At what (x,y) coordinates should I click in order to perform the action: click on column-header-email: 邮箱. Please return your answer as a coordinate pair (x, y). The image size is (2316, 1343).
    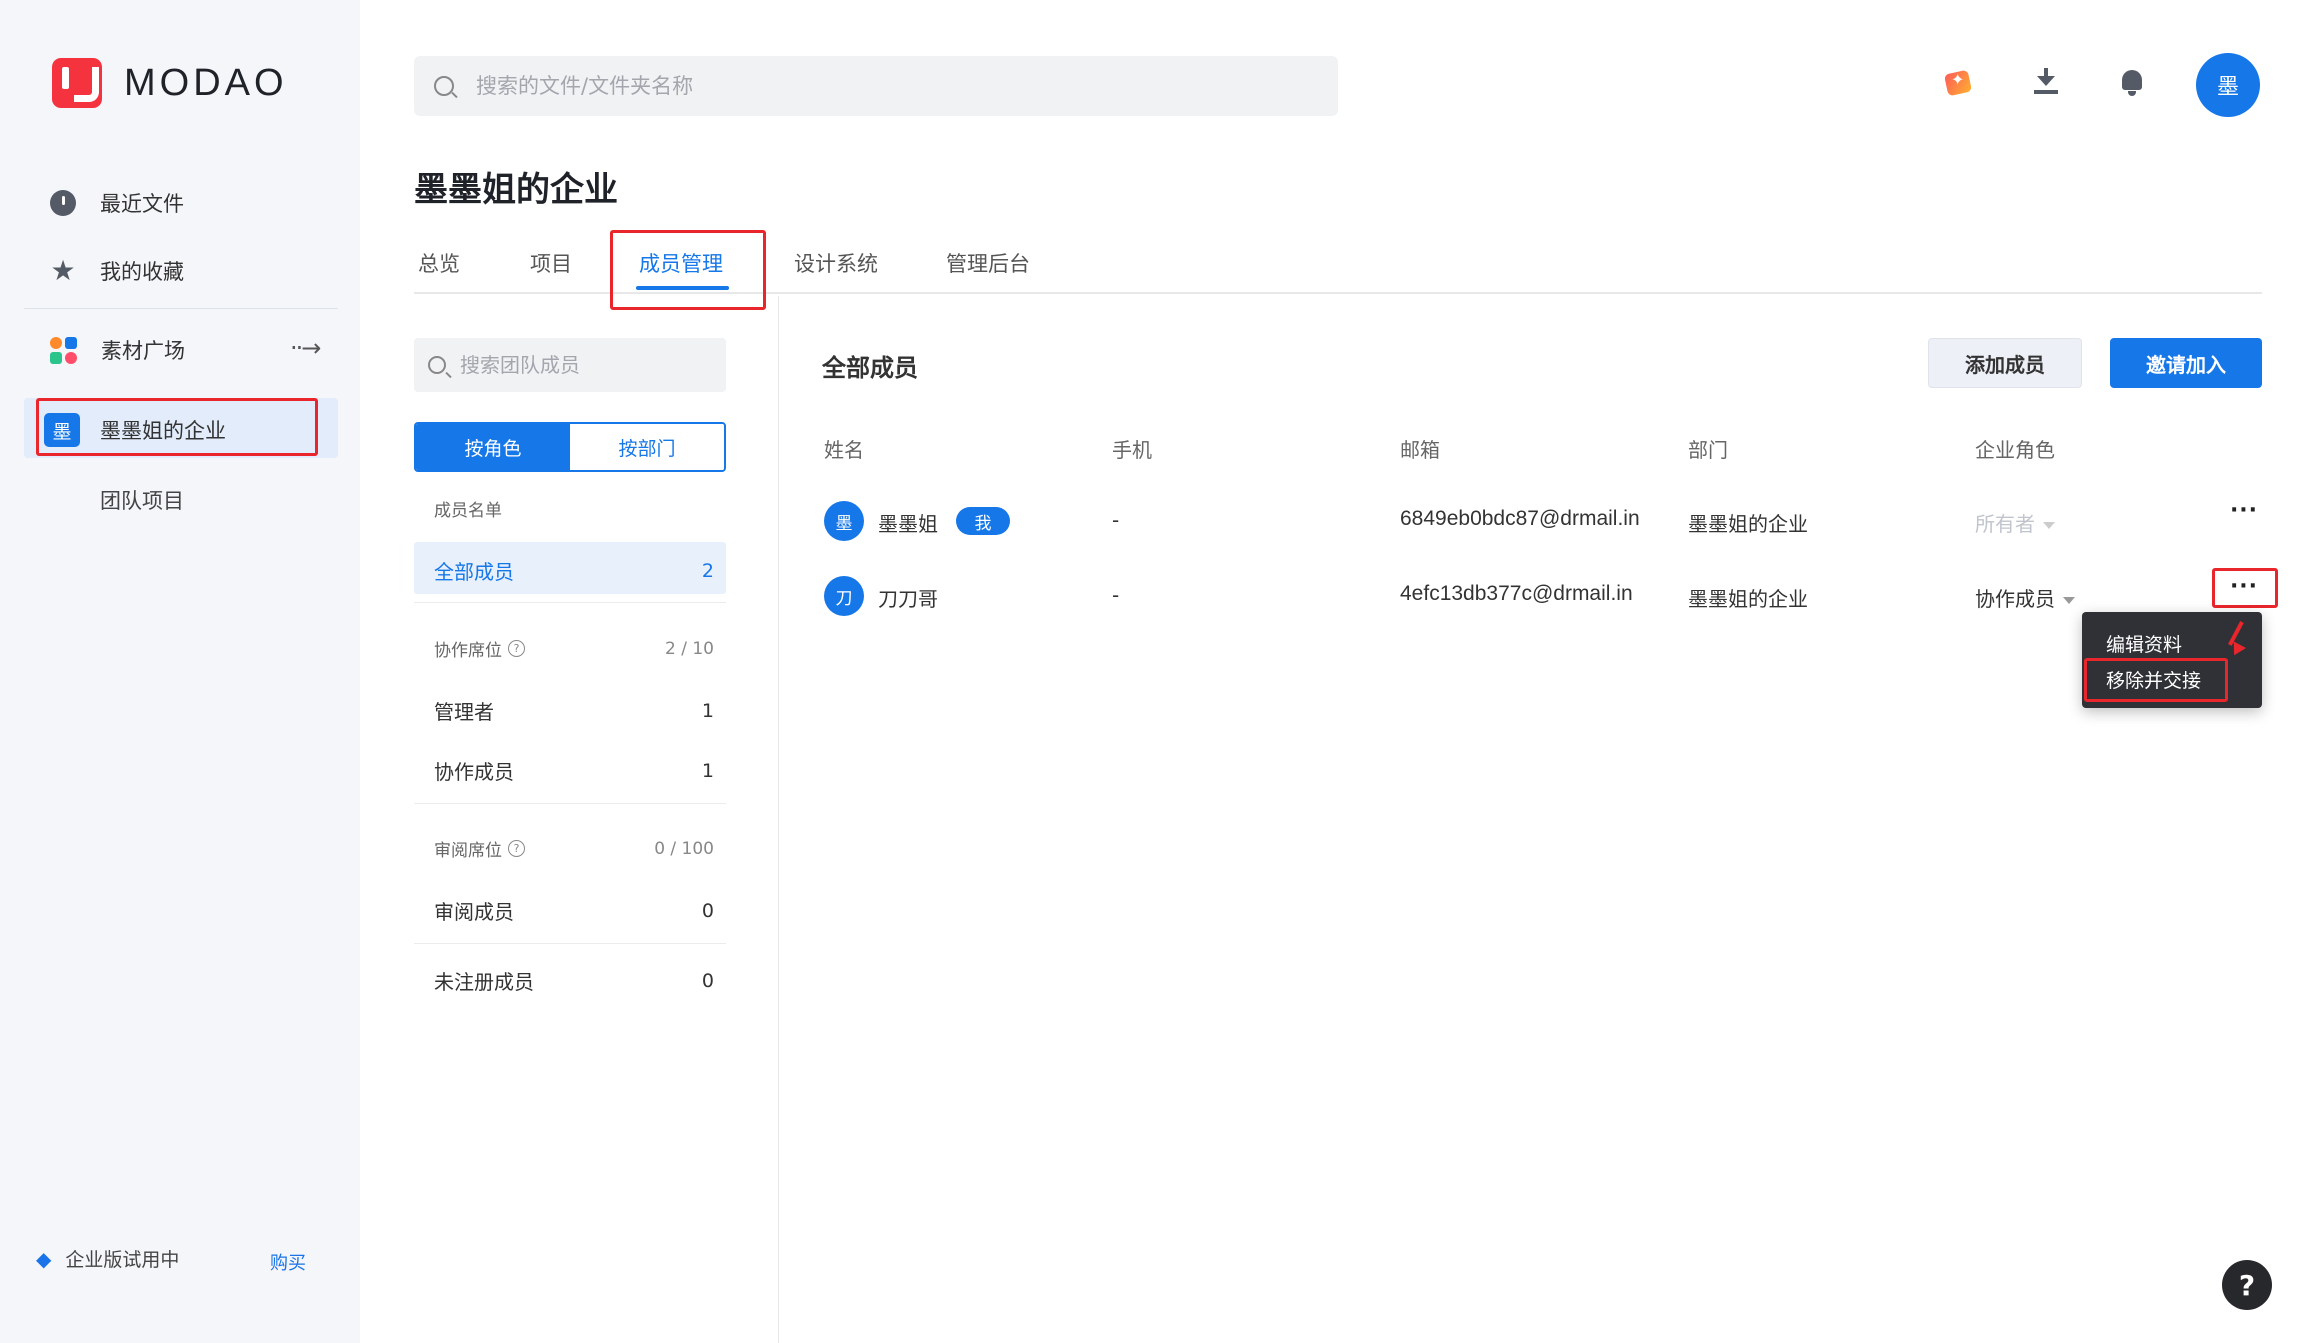
    Looking at the image, I should click on (1420, 450).